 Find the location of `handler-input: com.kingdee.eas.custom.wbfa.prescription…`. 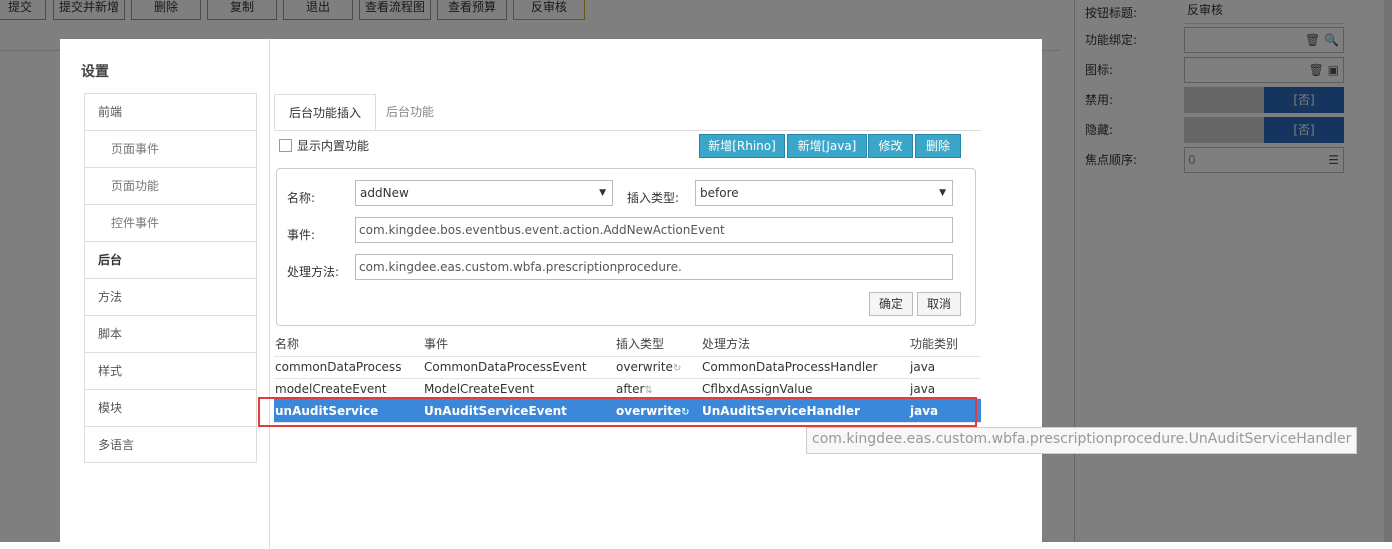

handler-input: com.kingdee.eas.custom.wbfa.prescription… is located at coordinates (654, 267).